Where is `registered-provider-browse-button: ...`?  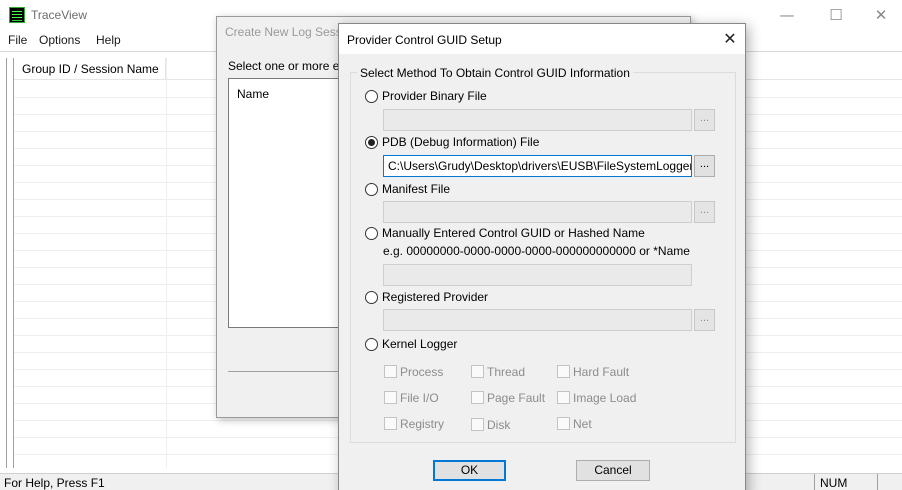
registered-provider-browse-button: ... is located at coordinates (704, 320).